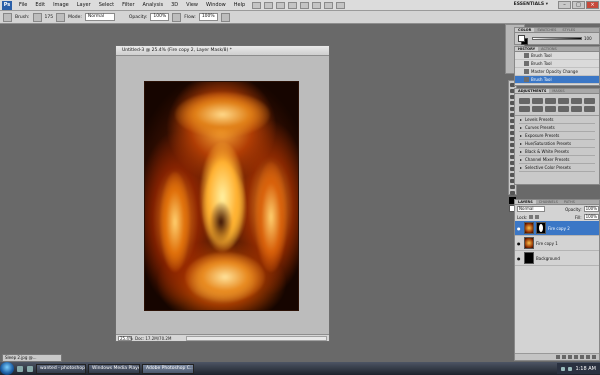 Image resolution: width=600 pixels, height=375 pixels. Describe the element at coordinates (269, 5) in the screenshot. I see `minibridge-icon` at that location.